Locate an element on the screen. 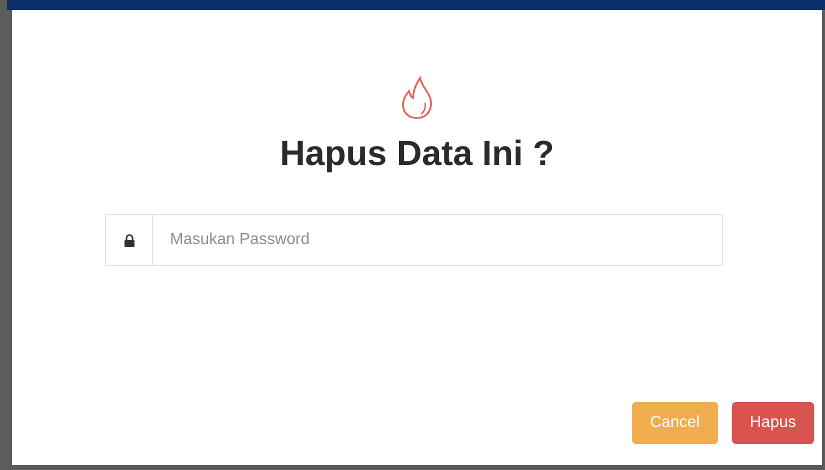 The height and width of the screenshot is (470, 825). password-field: Masukan Password is located at coordinates (438, 240).